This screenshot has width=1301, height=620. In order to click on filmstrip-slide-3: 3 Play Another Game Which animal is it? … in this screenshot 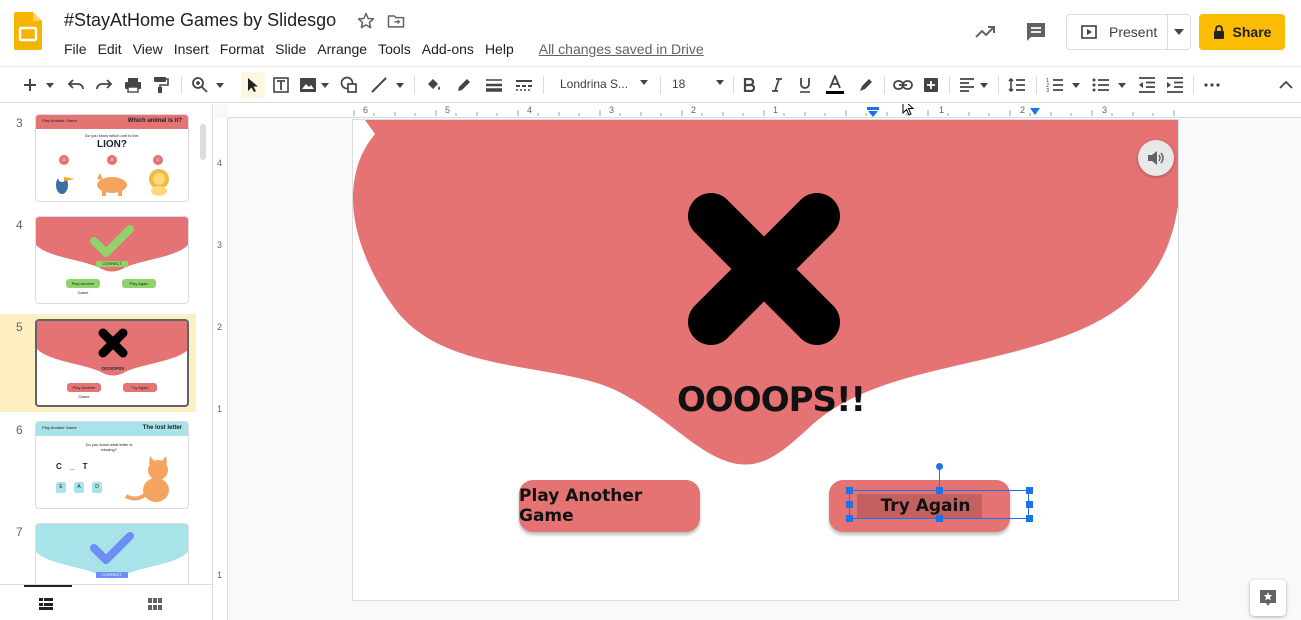, I will do `click(98, 159)`.